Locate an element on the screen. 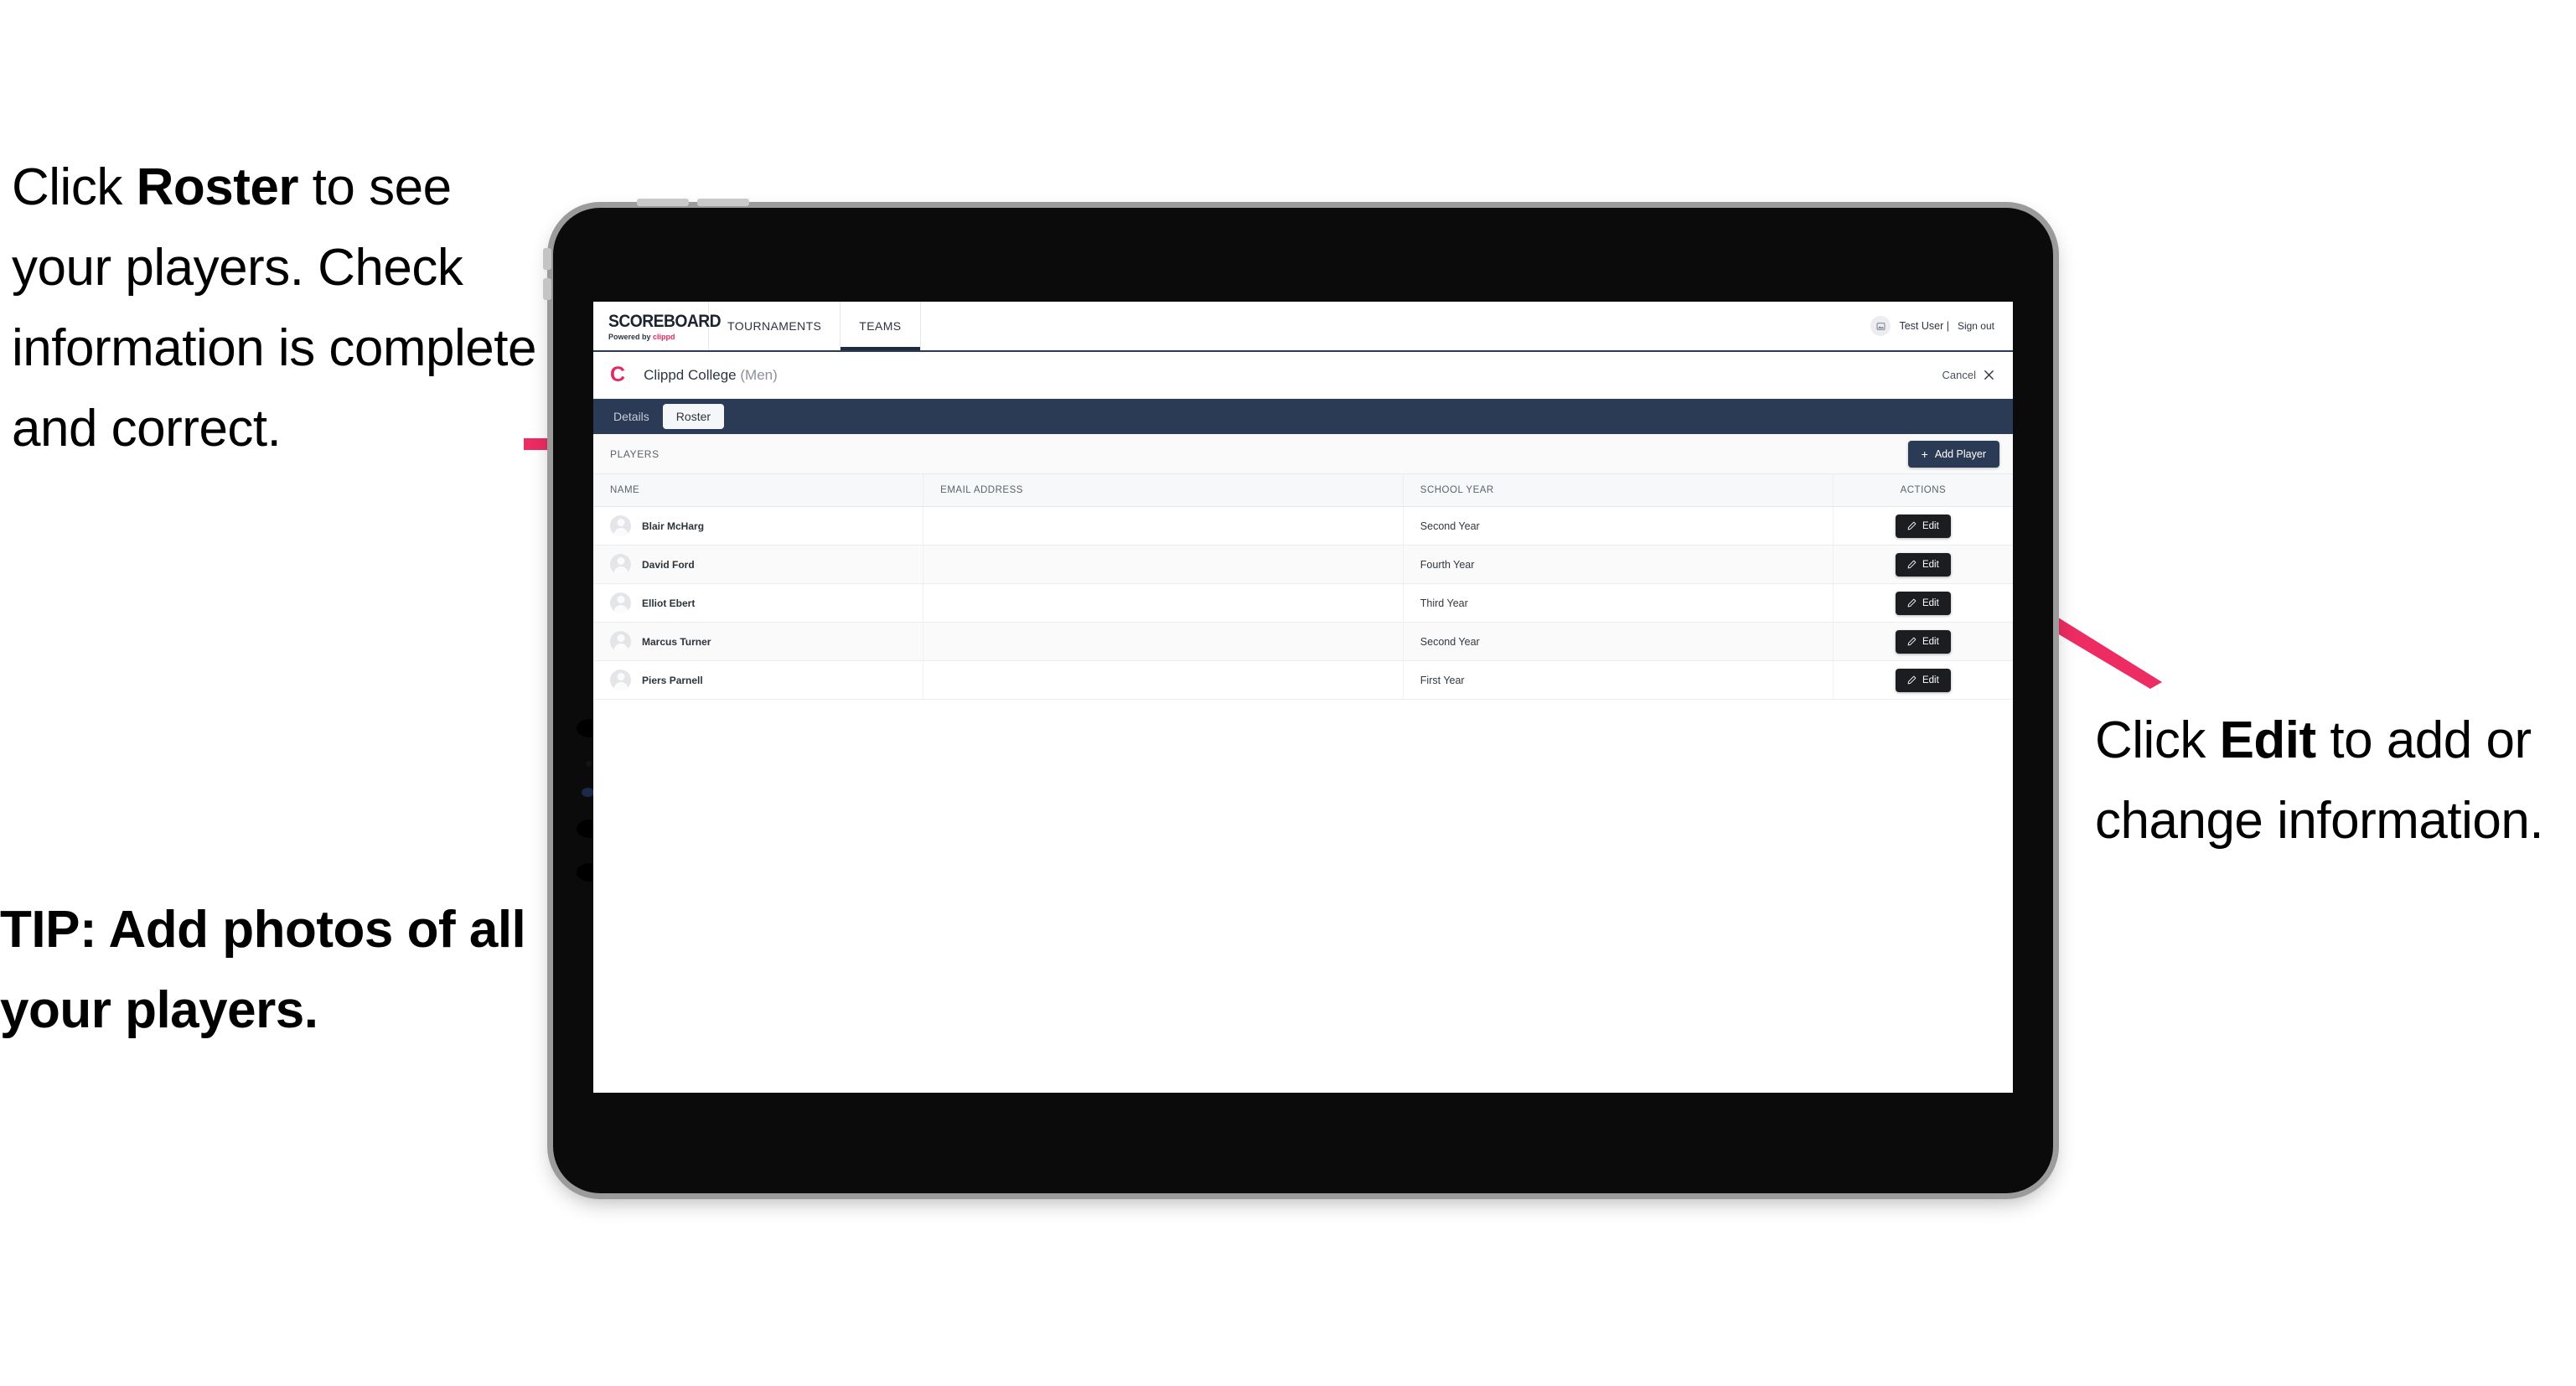  cell-school-year: Third Year is located at coordinates (1618, 603).